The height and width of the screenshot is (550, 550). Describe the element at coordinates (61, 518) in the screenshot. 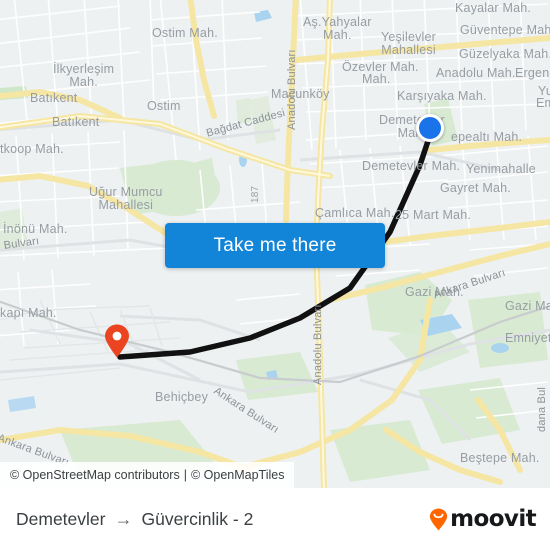

I see `route-origin-label: Demetevler` at that location.